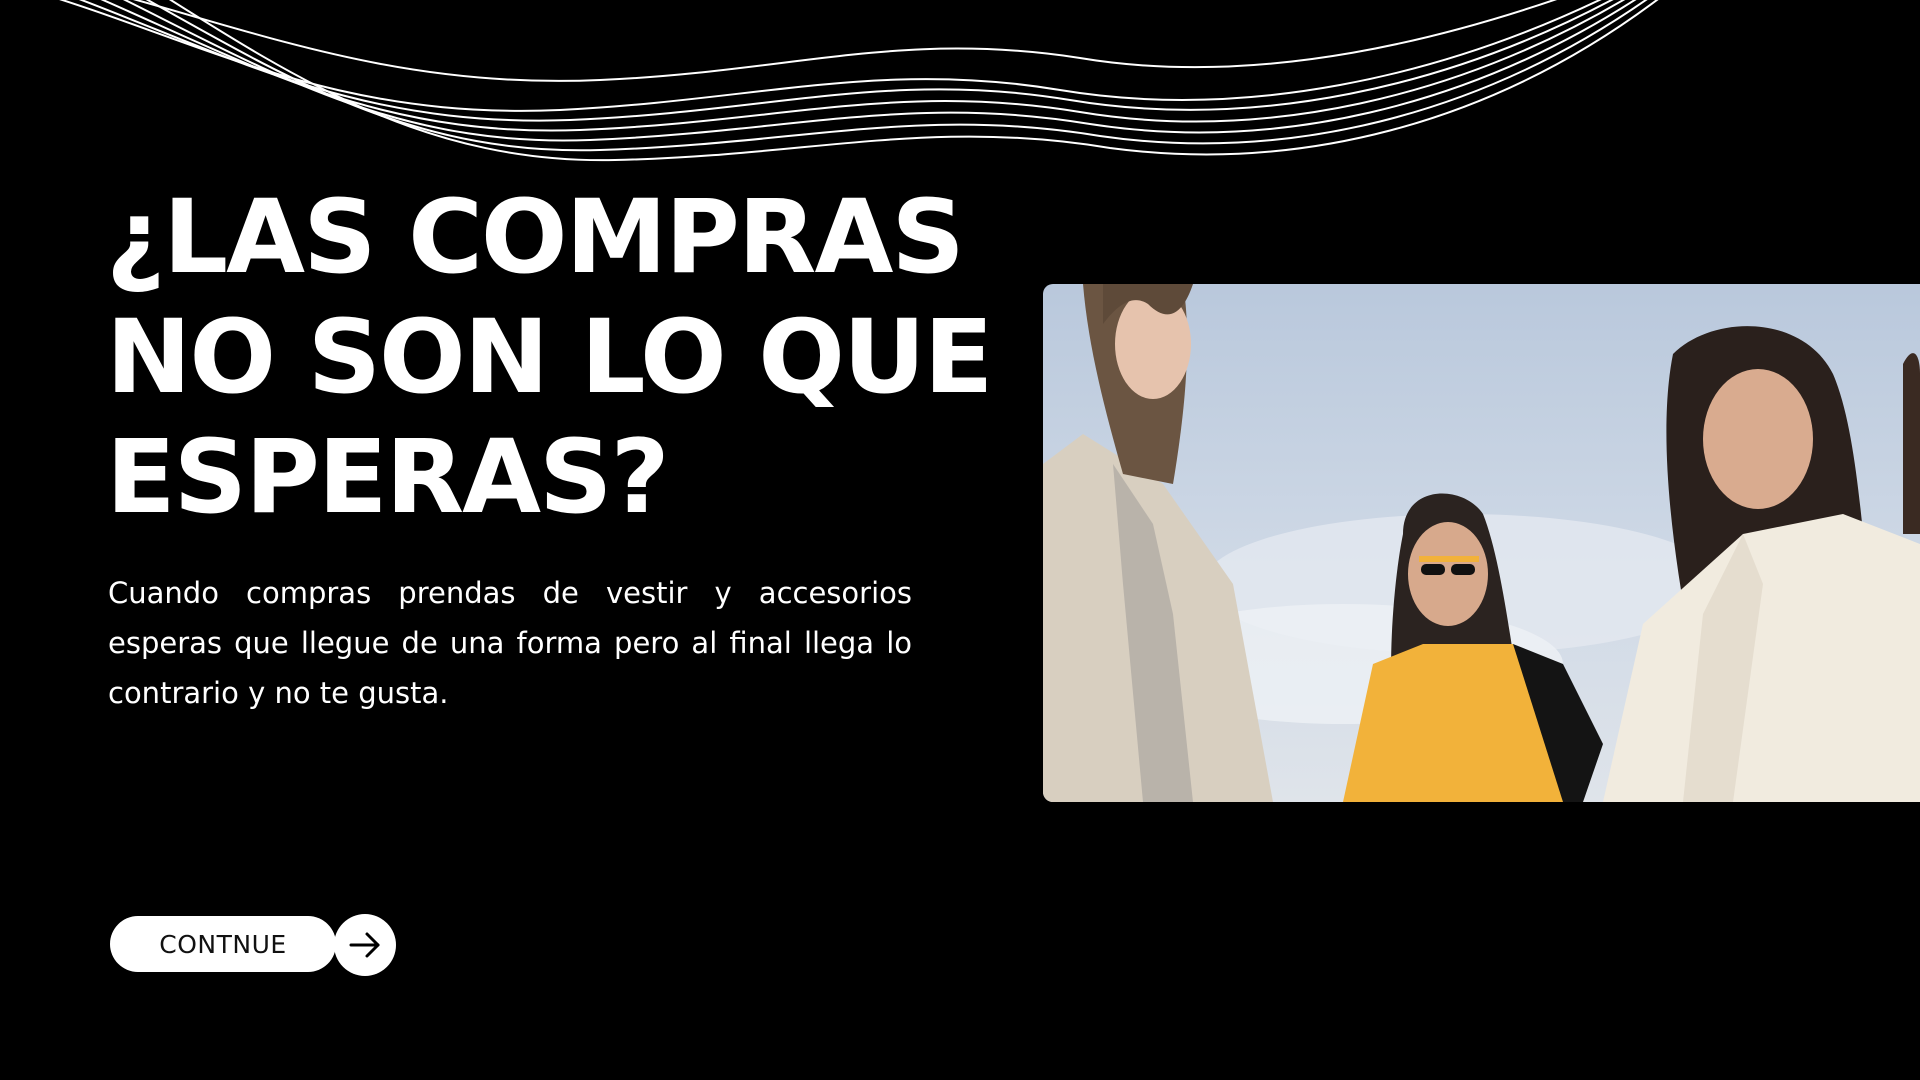  I want to click on title-line-1: ¿LAS COMPRAS, so click(535, 237).